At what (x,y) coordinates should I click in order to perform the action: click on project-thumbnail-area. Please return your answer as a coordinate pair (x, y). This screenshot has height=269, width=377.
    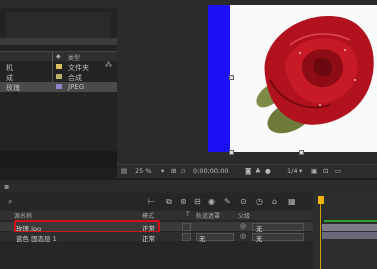
    Looking at the image, I should click on (58, 26).